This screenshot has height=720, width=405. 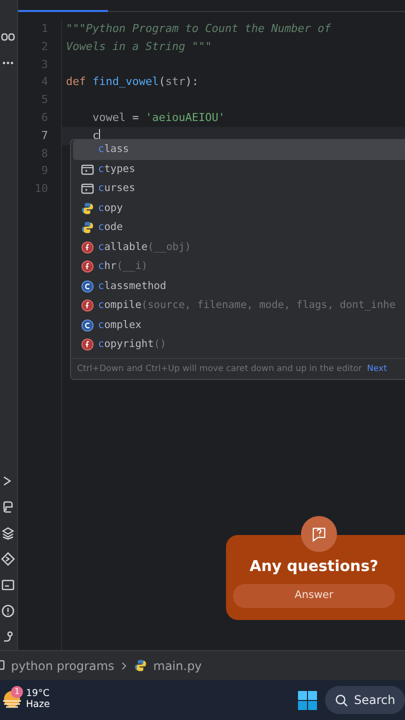 I want to click on problems-icon, so click(x=8, y=611).